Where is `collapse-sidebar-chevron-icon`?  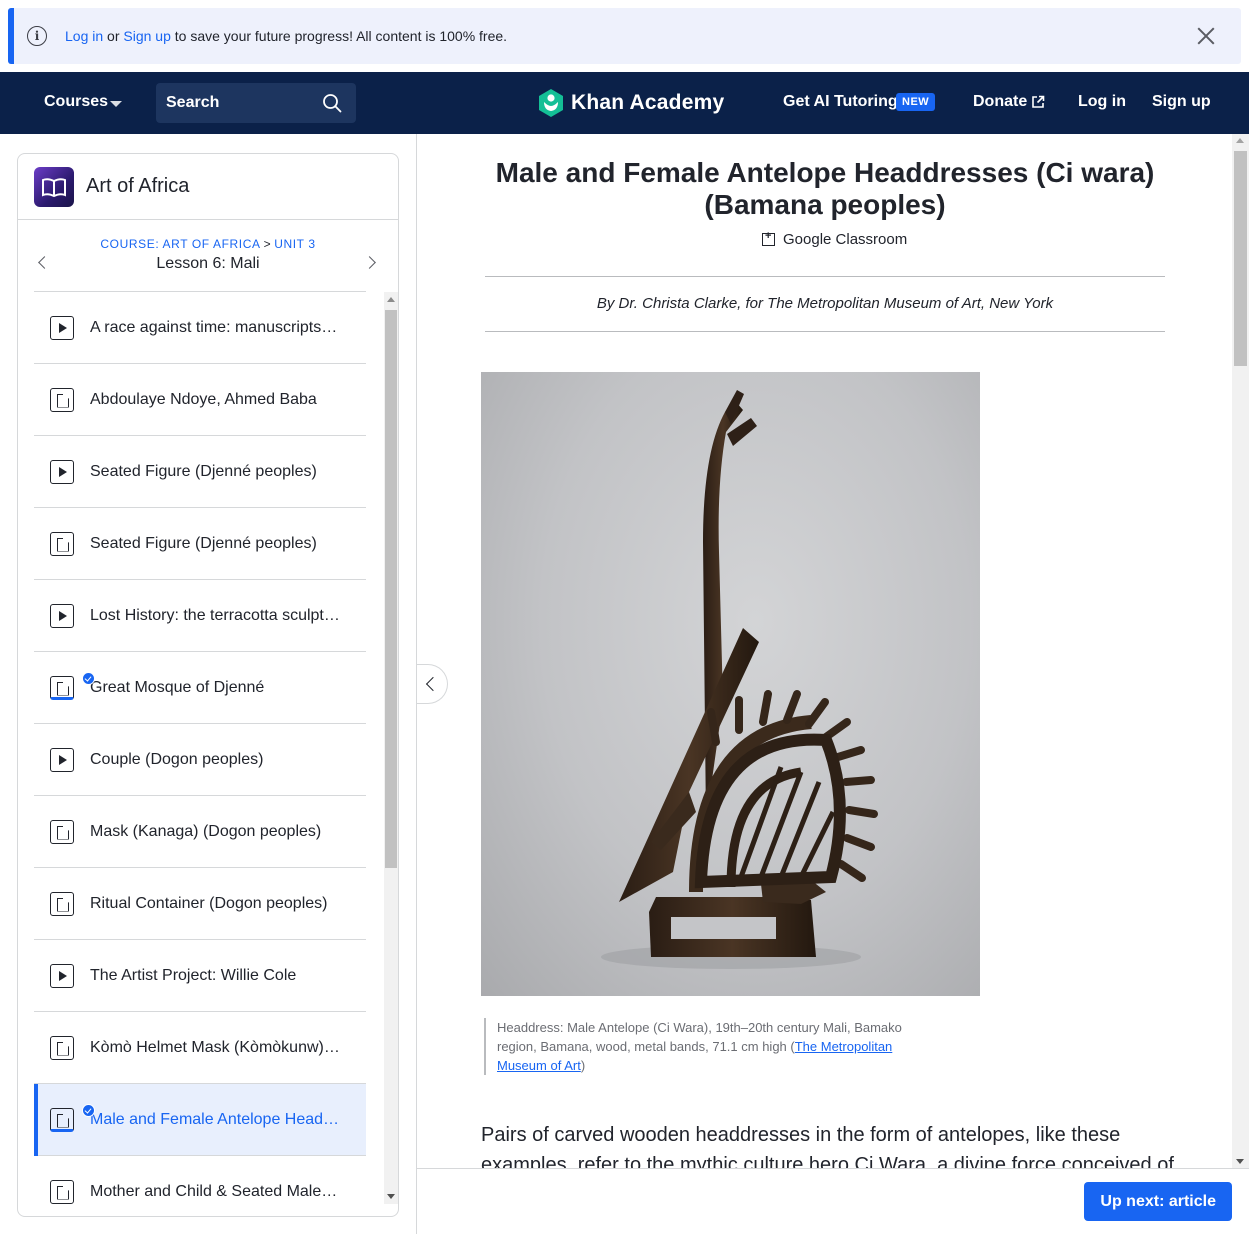
collapse-sidebar-chevron-icon is located at coordinates (432, 684).